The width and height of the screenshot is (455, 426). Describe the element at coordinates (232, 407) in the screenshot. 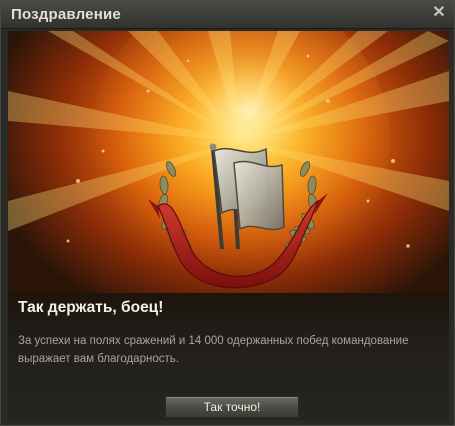

I see `confirm-button: Так точно!` at that location.